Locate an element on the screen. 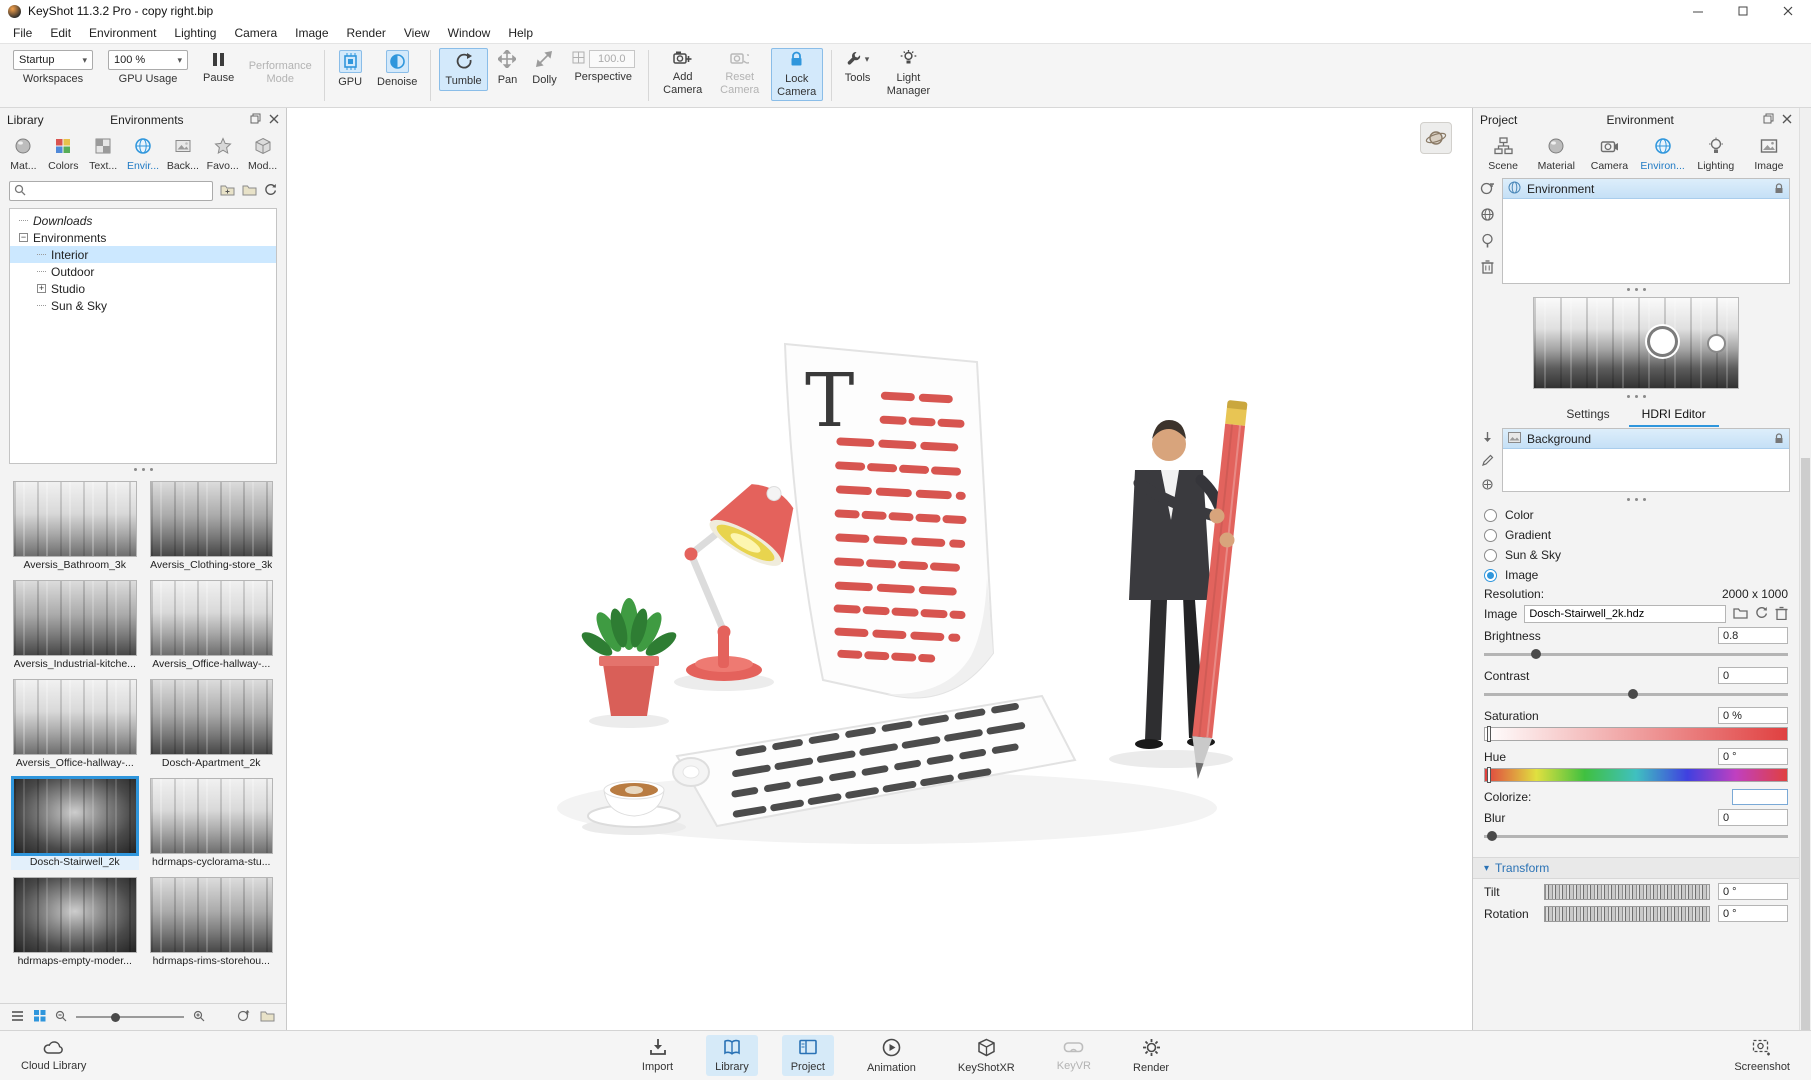  environment-list-item: Environment is located at coordinates (1646, 189).